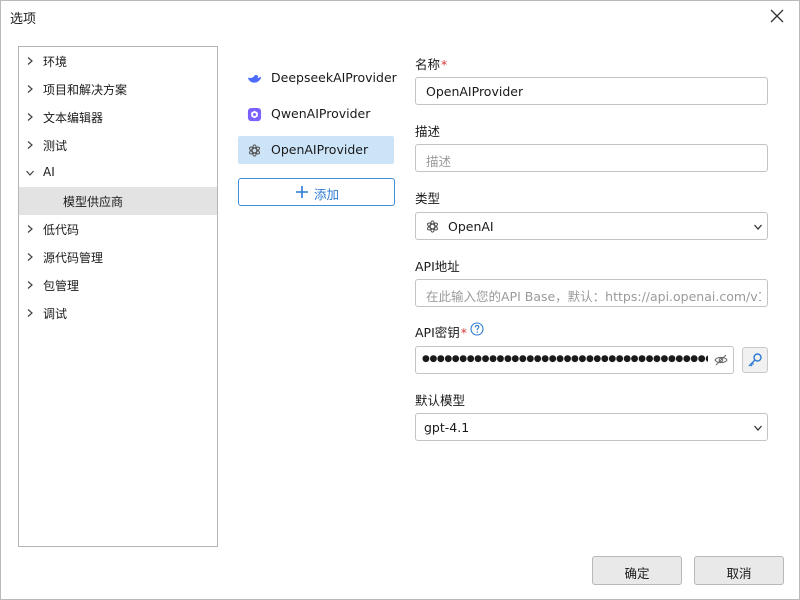 This screenshot has width=800, height=600. I want to click on provider-item-openai: OpenAIProvider, so click(316, 150).